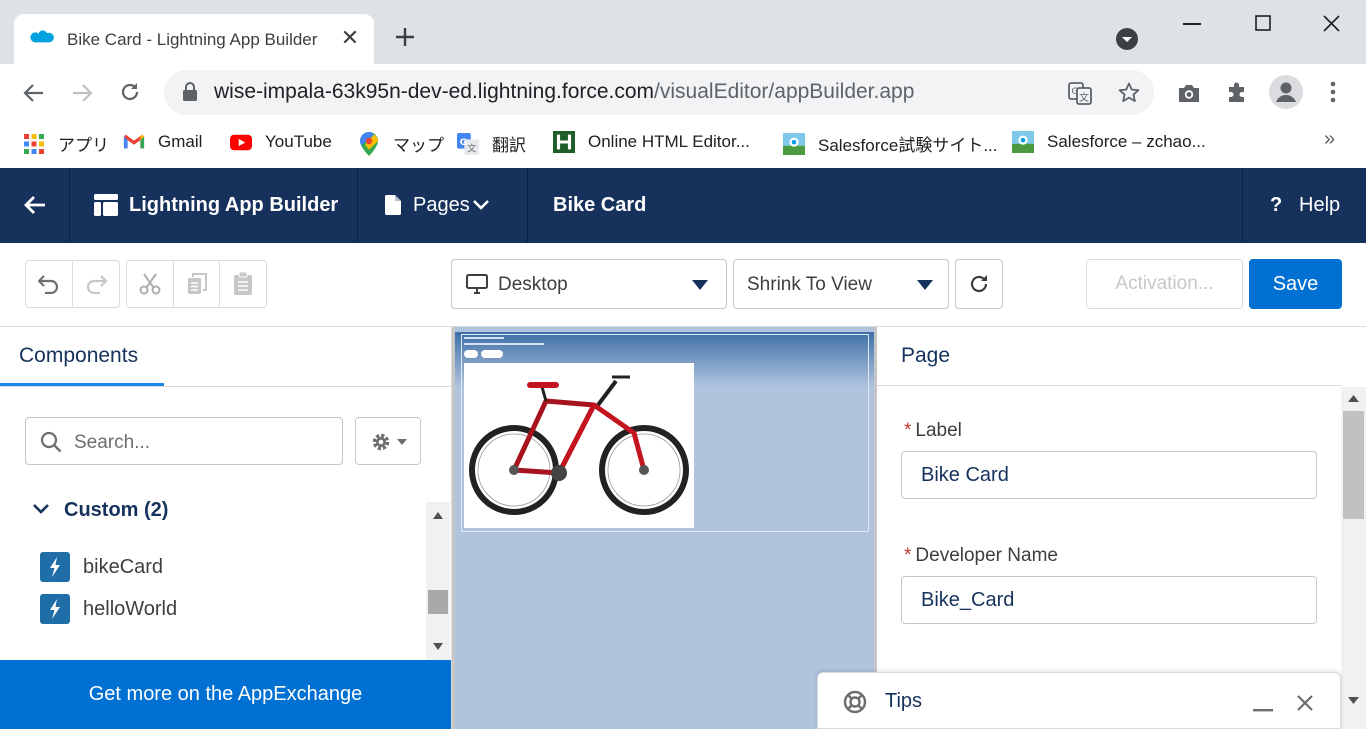 The image size is (1366, 729). I want to click on new-tab-icon, so click(405, 37).